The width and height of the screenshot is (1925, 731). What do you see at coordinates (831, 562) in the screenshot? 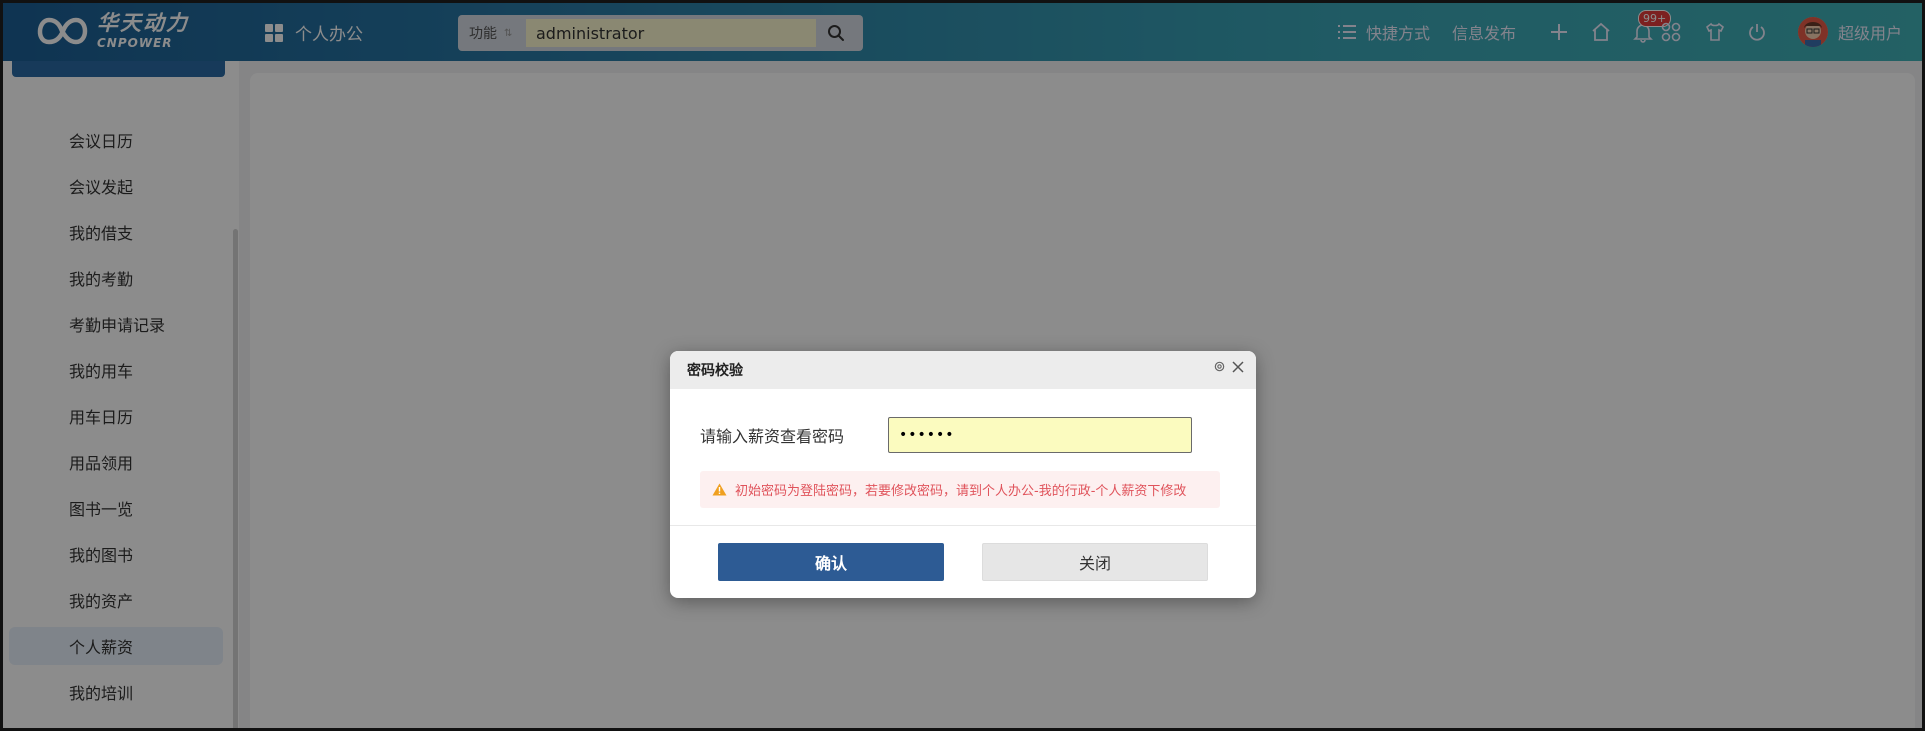
I see `confirm-button: 确认` at bounding box center [831, 562].